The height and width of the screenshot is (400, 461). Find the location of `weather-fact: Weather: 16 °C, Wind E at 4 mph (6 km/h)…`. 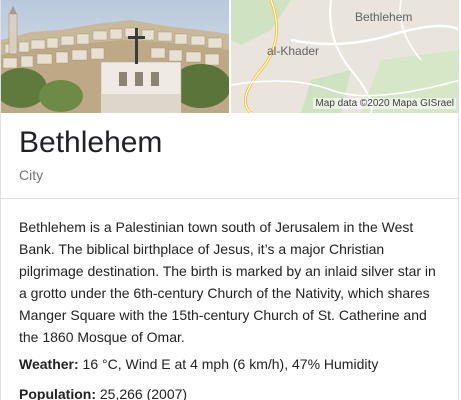

weather-fact: Weather: 16 °C, Wind E at 4 mph (6 km/h)… is located at coordinates (198, 364).